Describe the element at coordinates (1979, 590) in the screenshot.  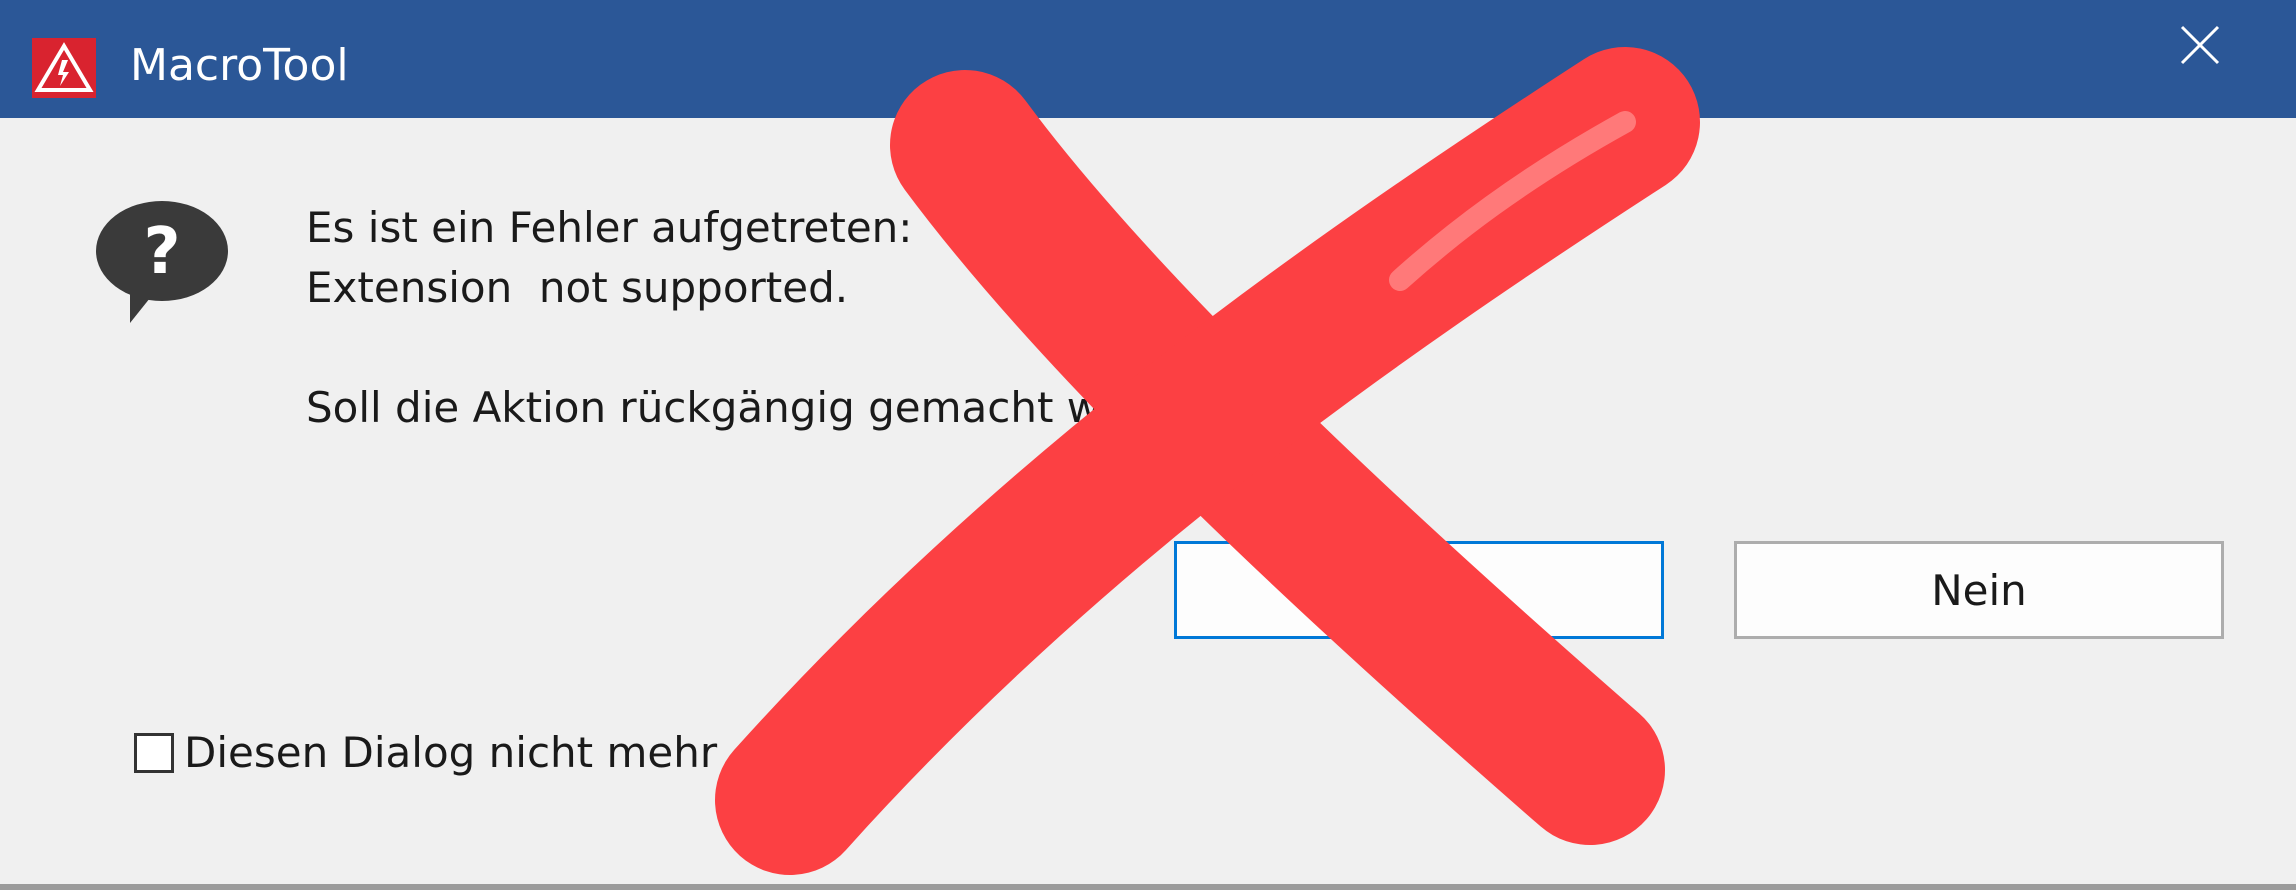
I see `no-button: Nein` at that location.